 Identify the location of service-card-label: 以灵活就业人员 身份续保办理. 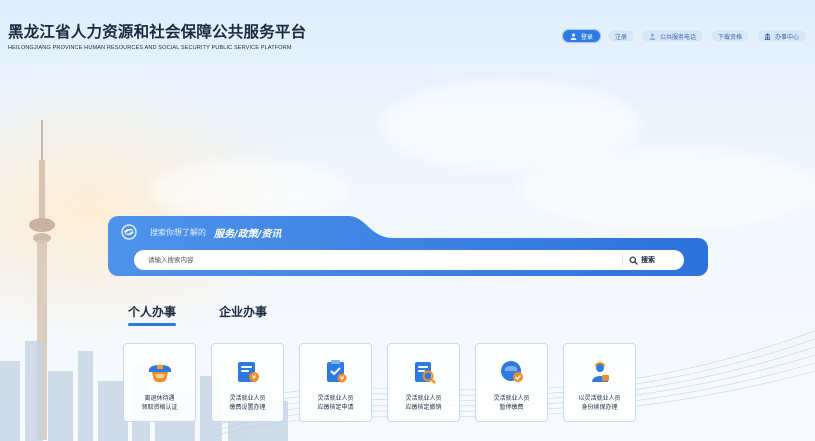
(599, 403).